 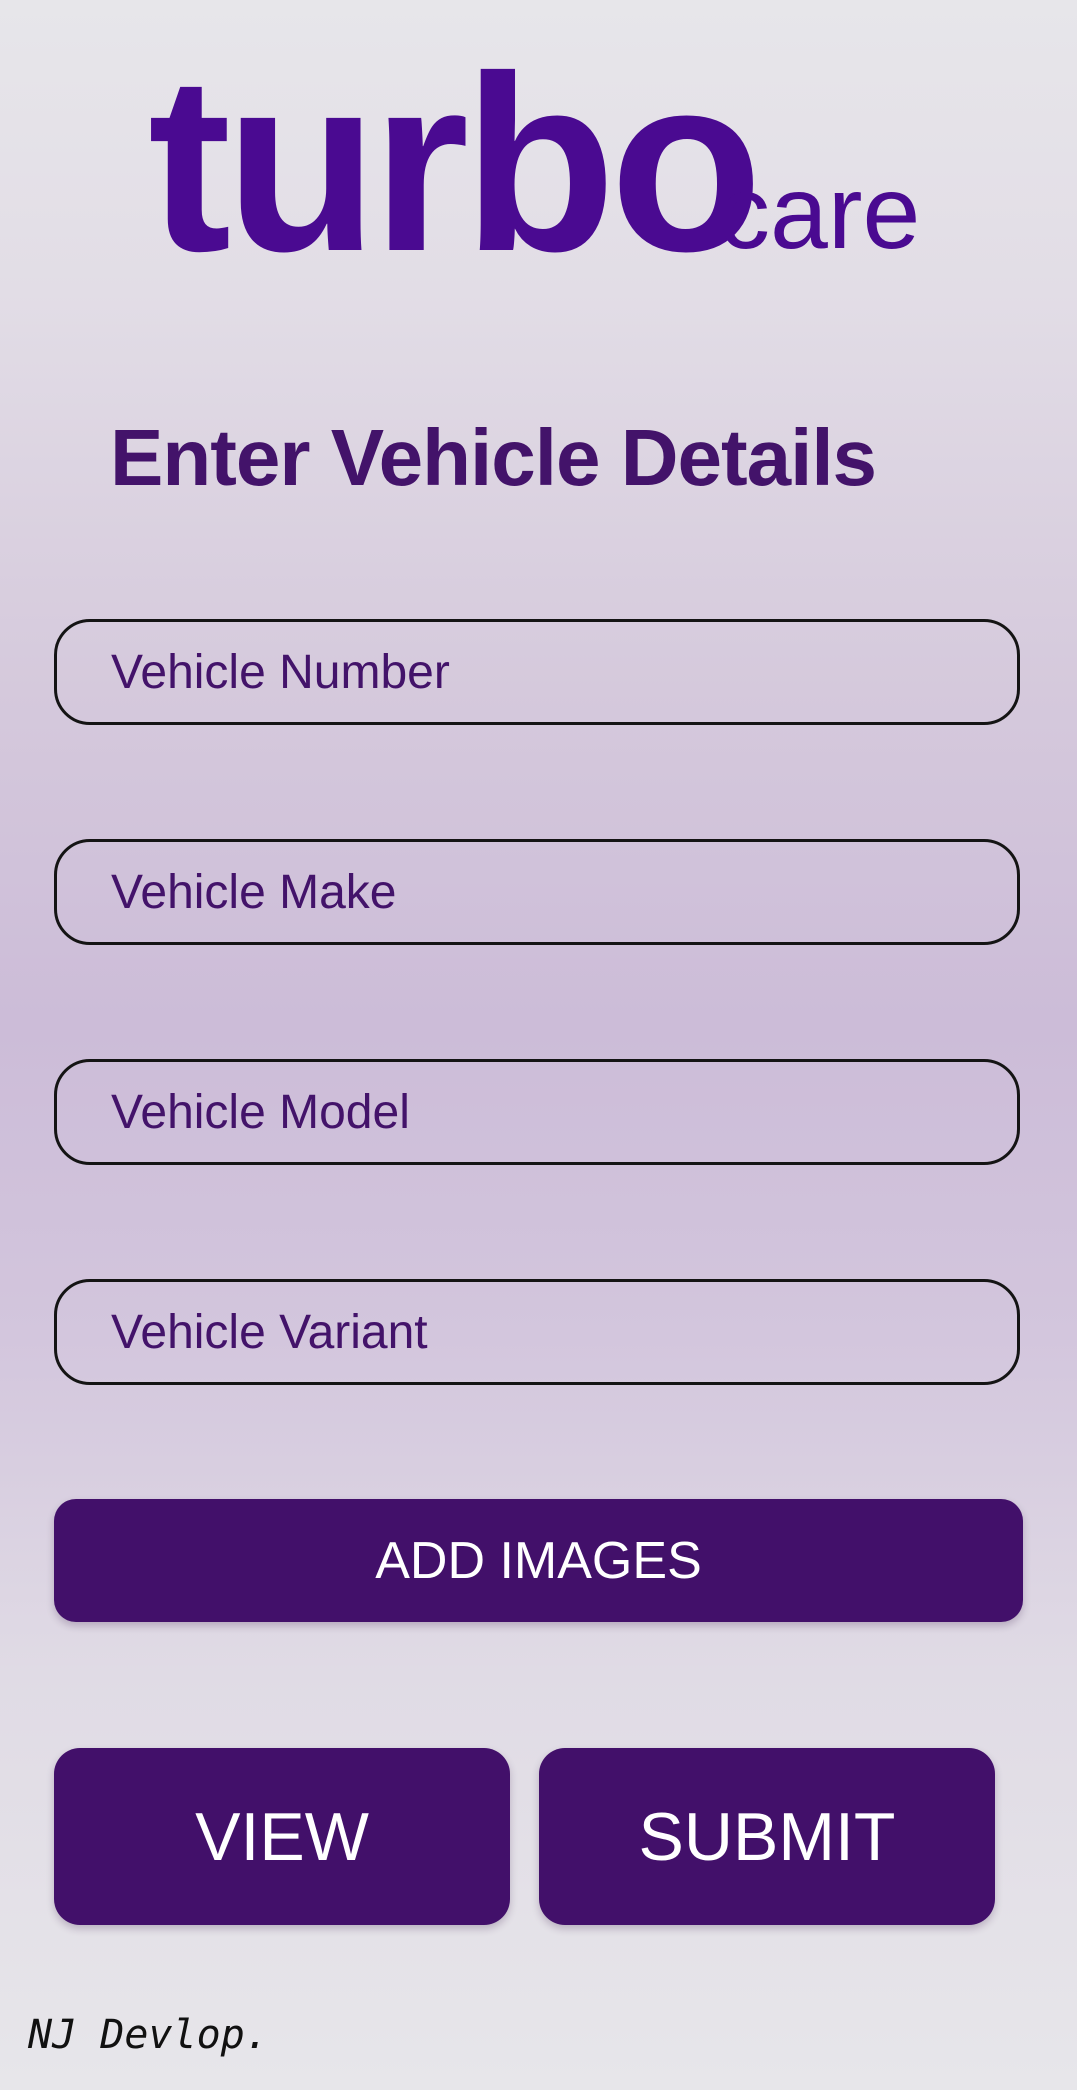 I want to click on vehicle-number-input, so click(x=537, y=672).